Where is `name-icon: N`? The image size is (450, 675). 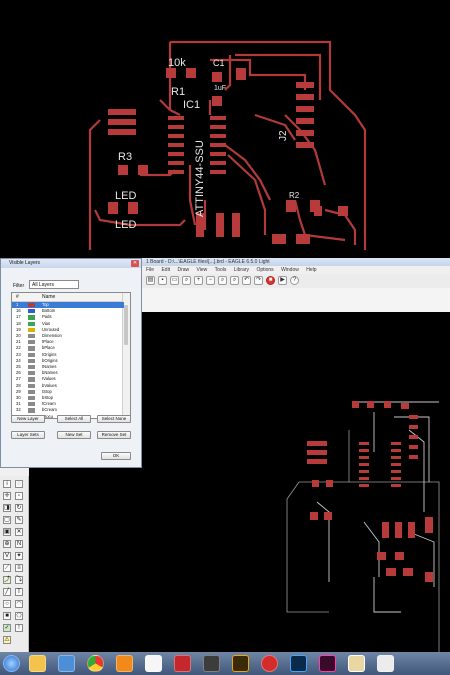
name-icon: N is located at coordinates (19, 544).